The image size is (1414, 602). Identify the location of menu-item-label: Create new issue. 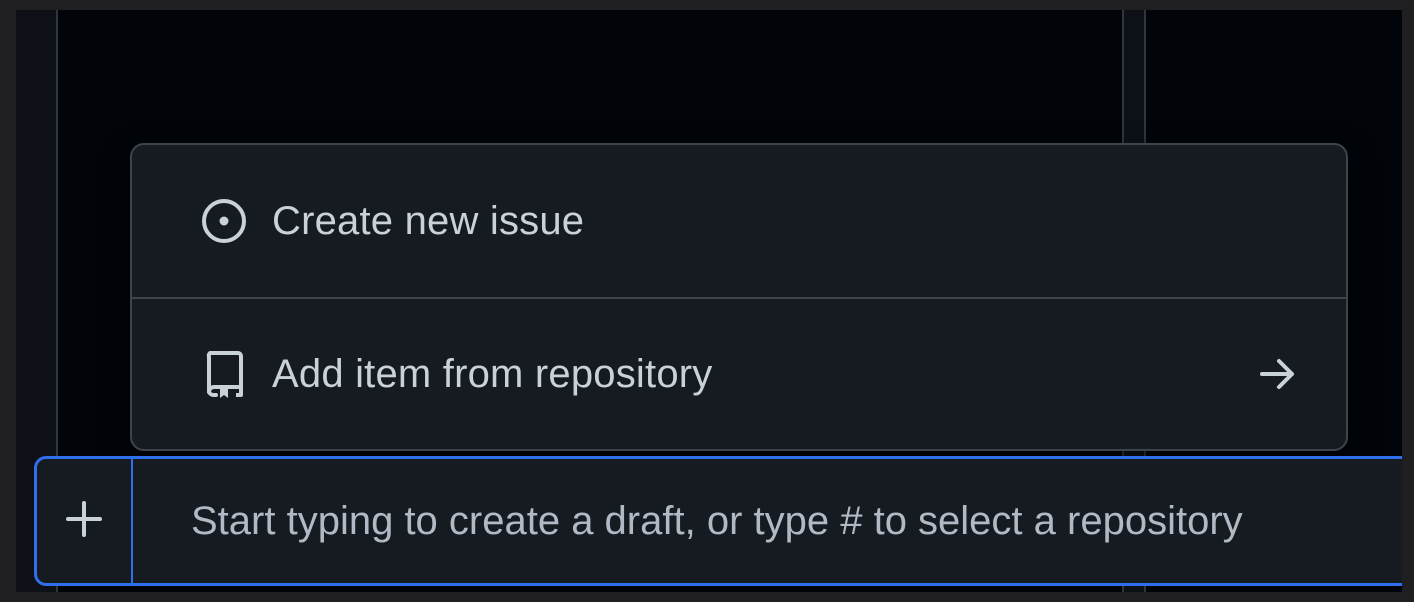
(428, 220).